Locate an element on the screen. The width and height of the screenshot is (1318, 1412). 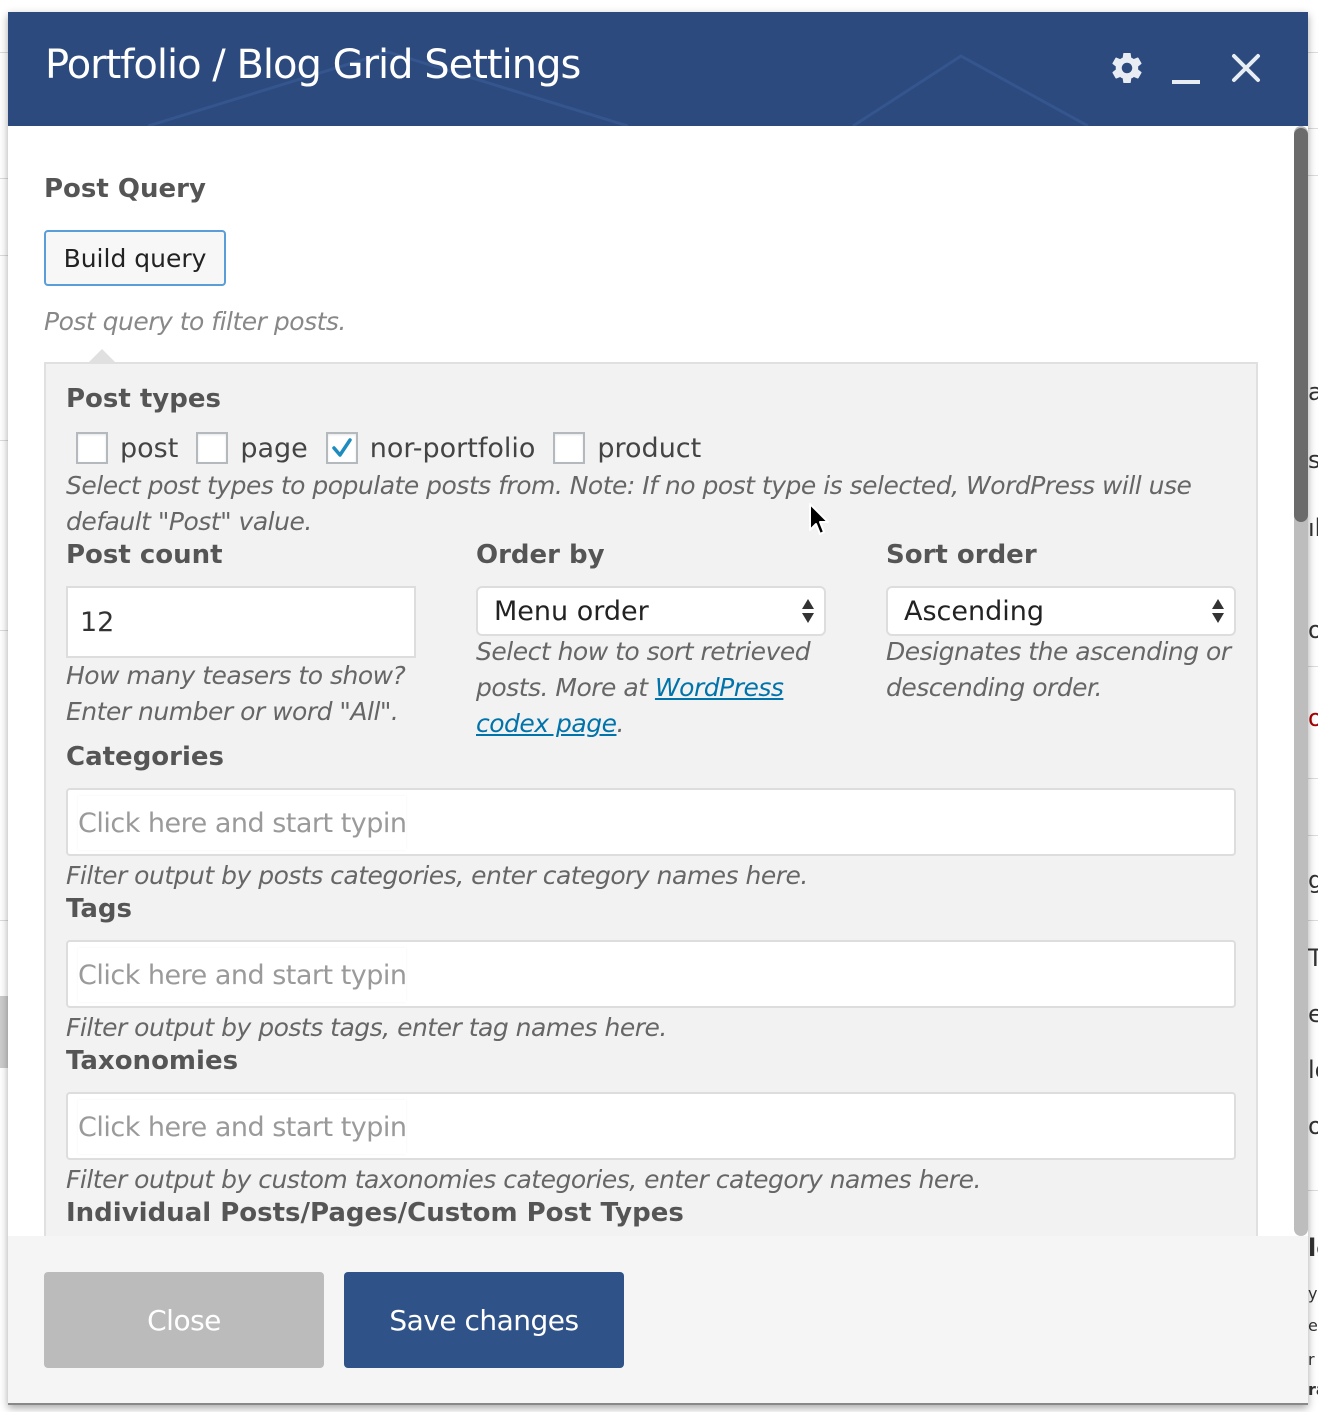
post-type-label: product is located at coordinates (649, 448).